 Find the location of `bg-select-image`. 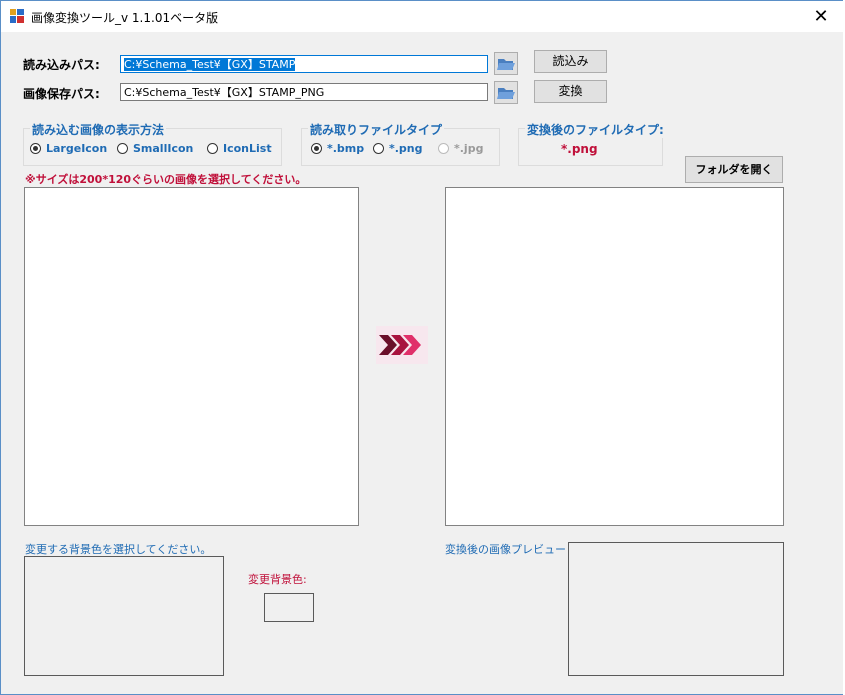

bg-select-image is located at coordinates (124, 616).